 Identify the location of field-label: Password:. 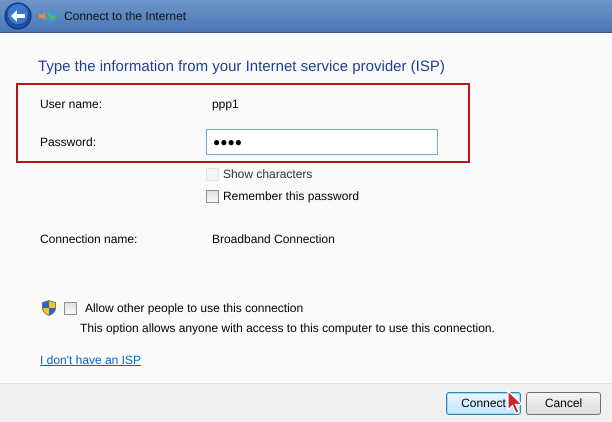
(69, 142).